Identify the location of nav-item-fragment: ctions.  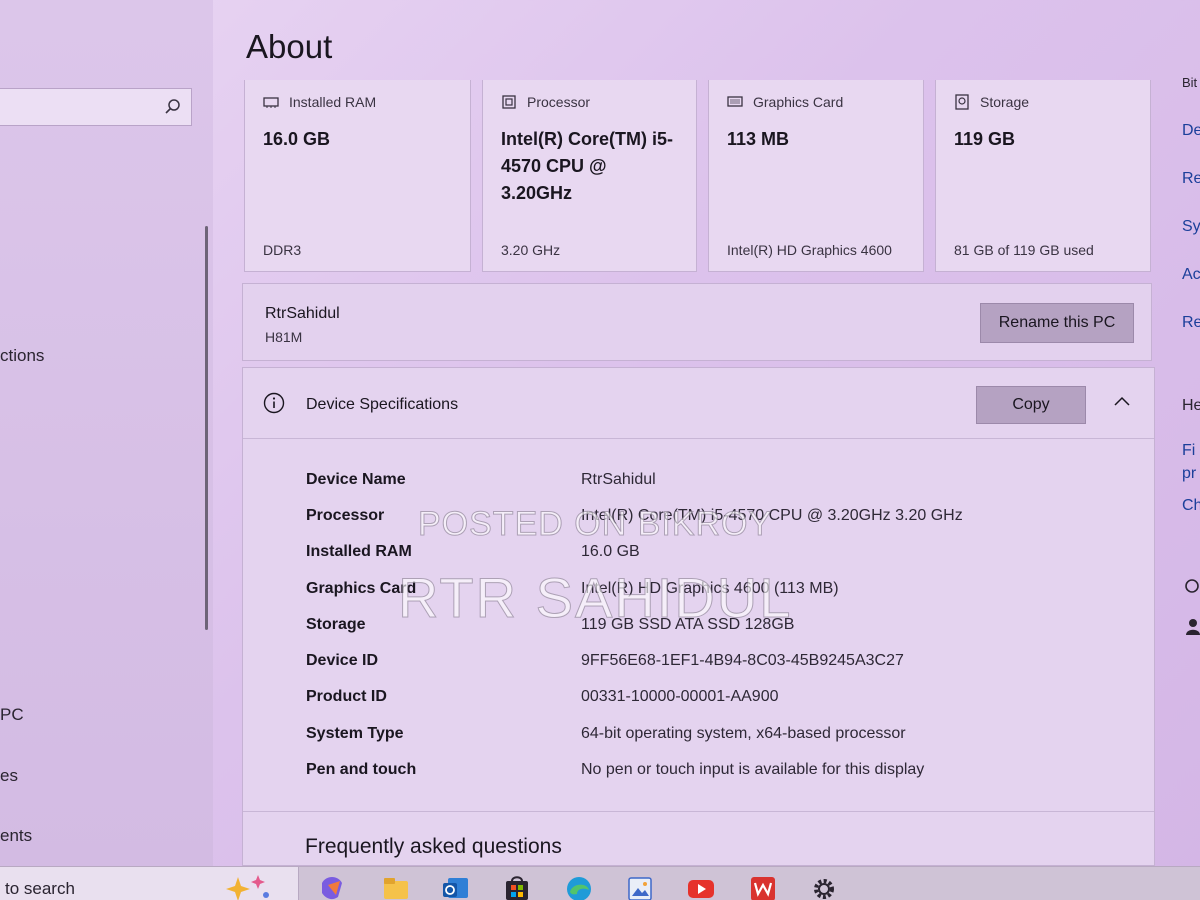
(22, 356).